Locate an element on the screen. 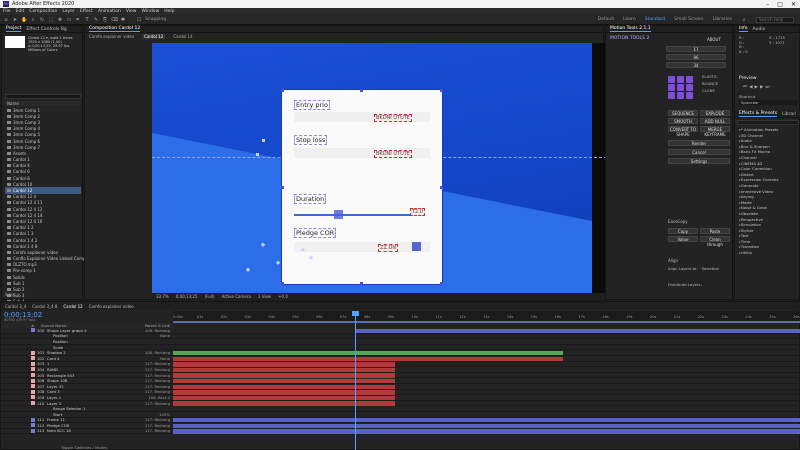 The image size is (800, 450). layer-name: Start is located at coordinates (81, 414).